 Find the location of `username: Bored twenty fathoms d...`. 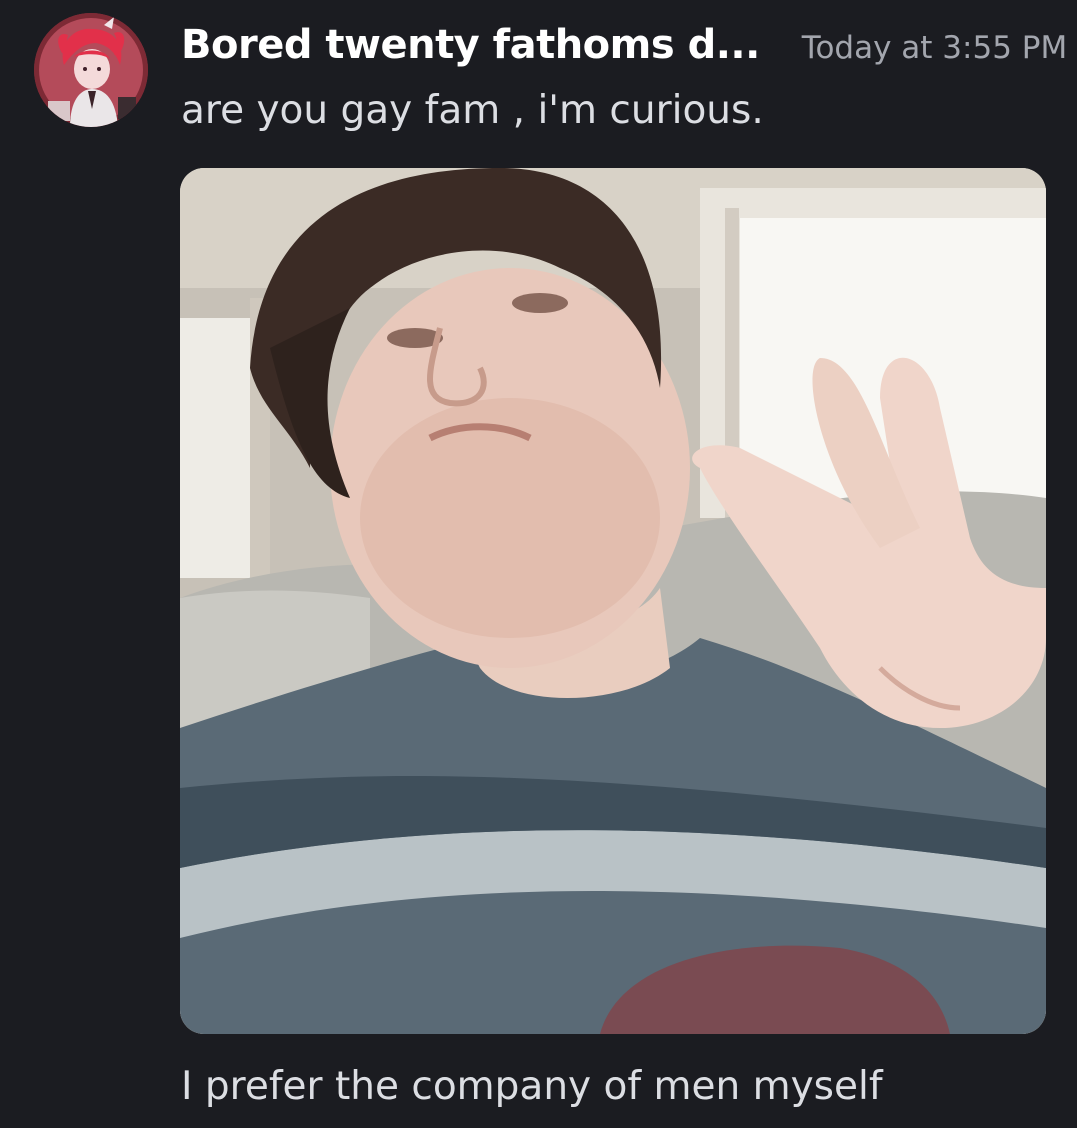

username: Bored twenty fathoms d... is located at coordinates (470, 45).